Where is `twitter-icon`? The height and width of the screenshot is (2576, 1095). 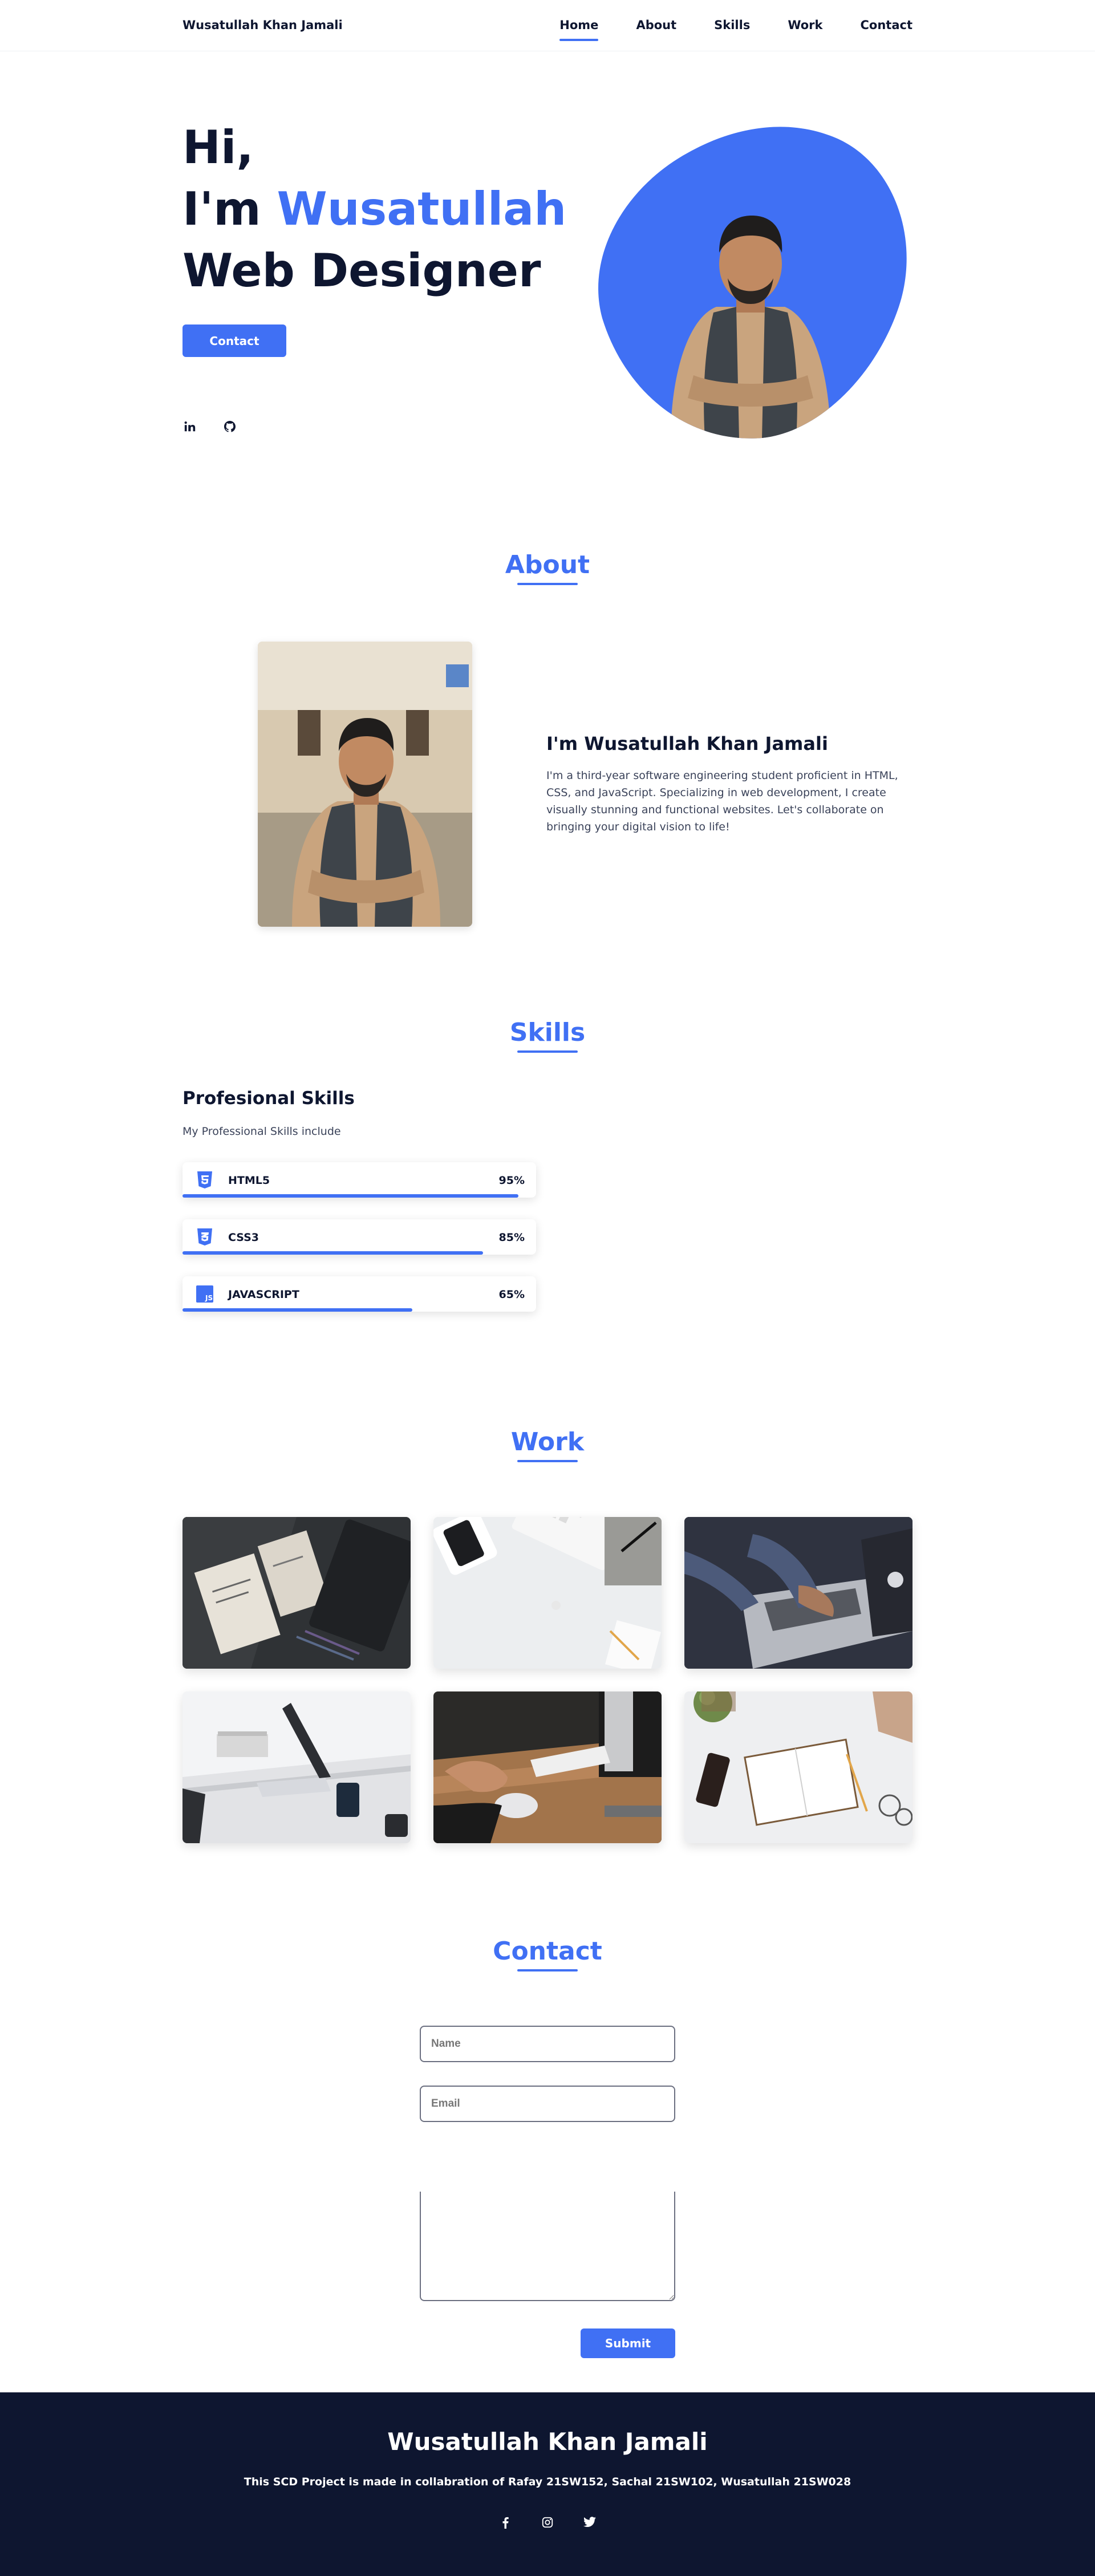
twitter-icon is located at coordinates (589, 2522).